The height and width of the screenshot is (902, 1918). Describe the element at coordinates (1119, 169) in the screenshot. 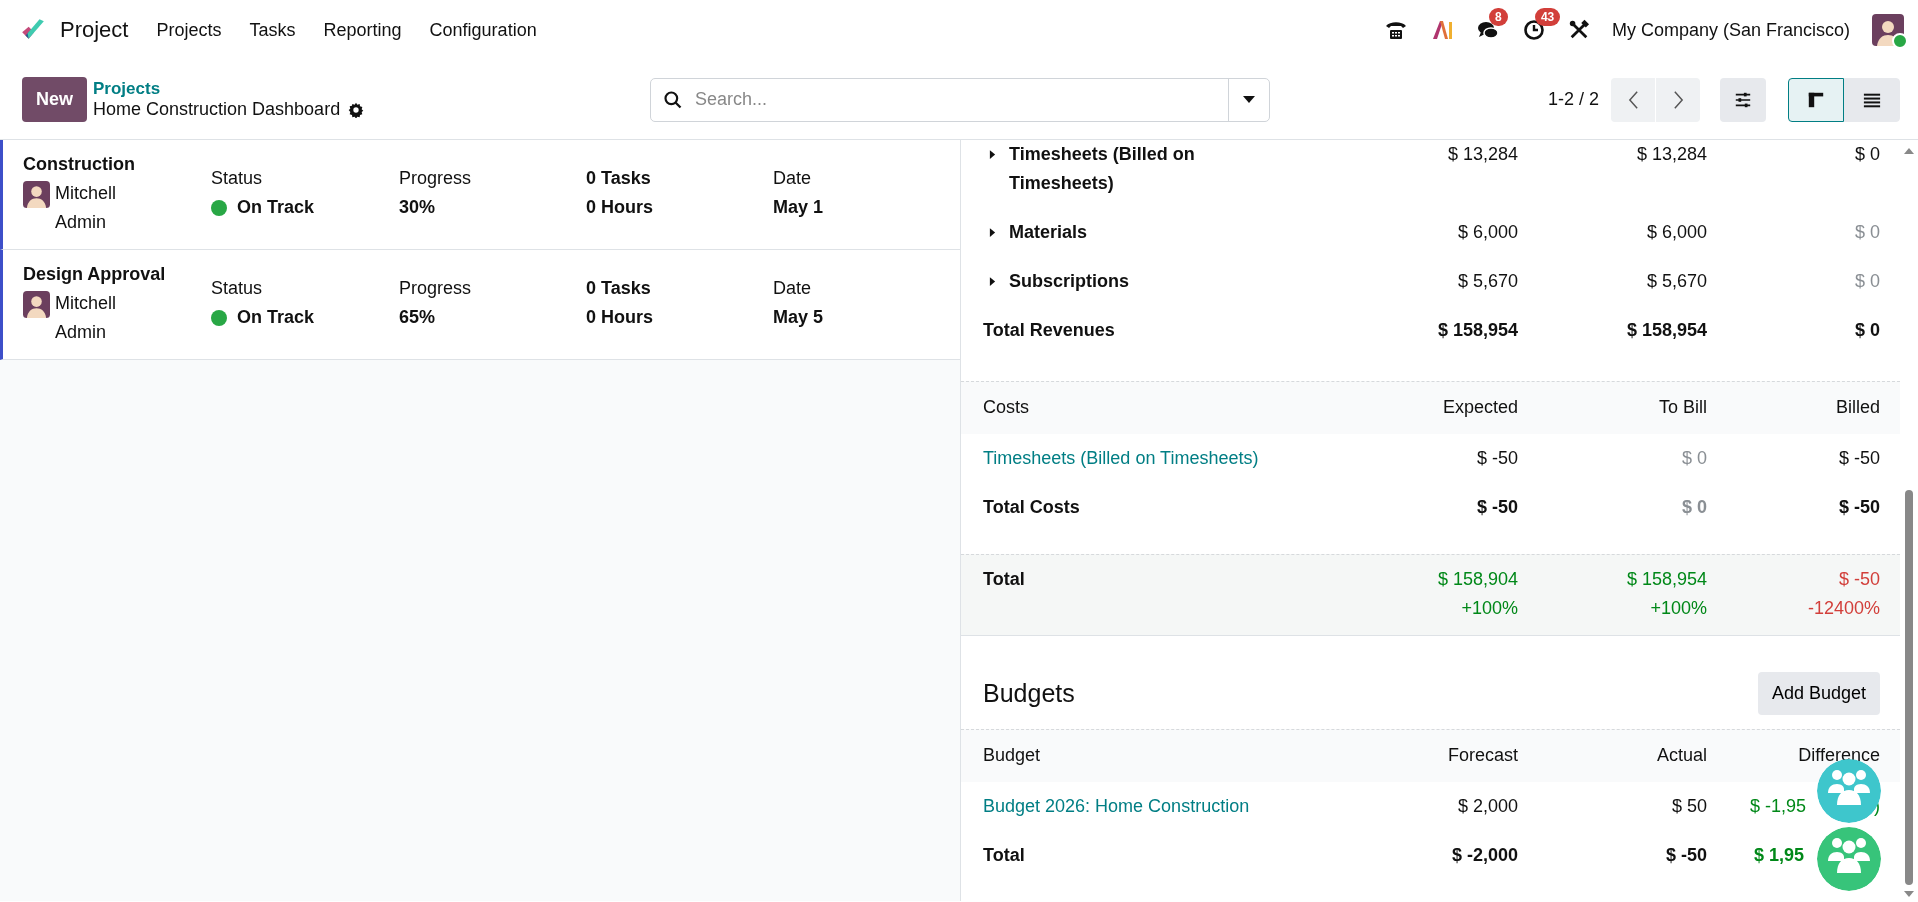

I see `revenue-category: Timesheets (Billed on Timesheets)` at that location.